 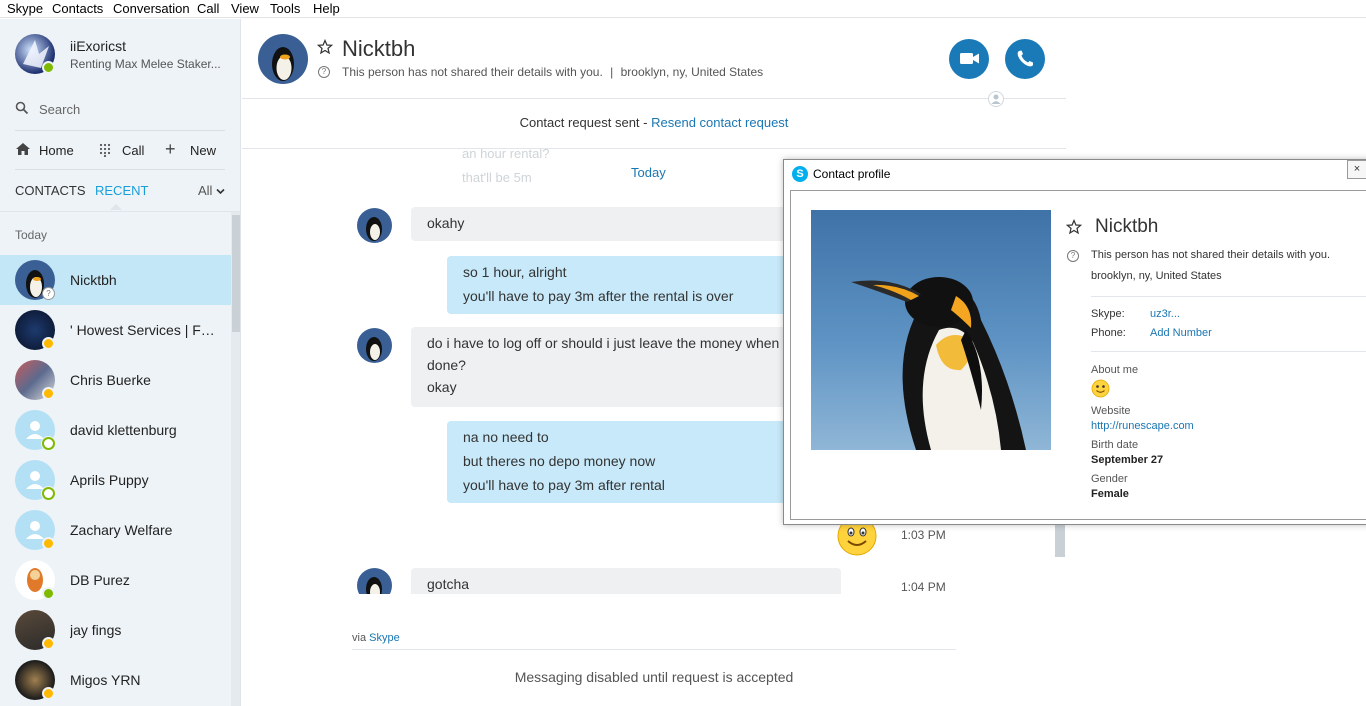 I want to click on filter-dropdown: All, so click(x=211, y=190).